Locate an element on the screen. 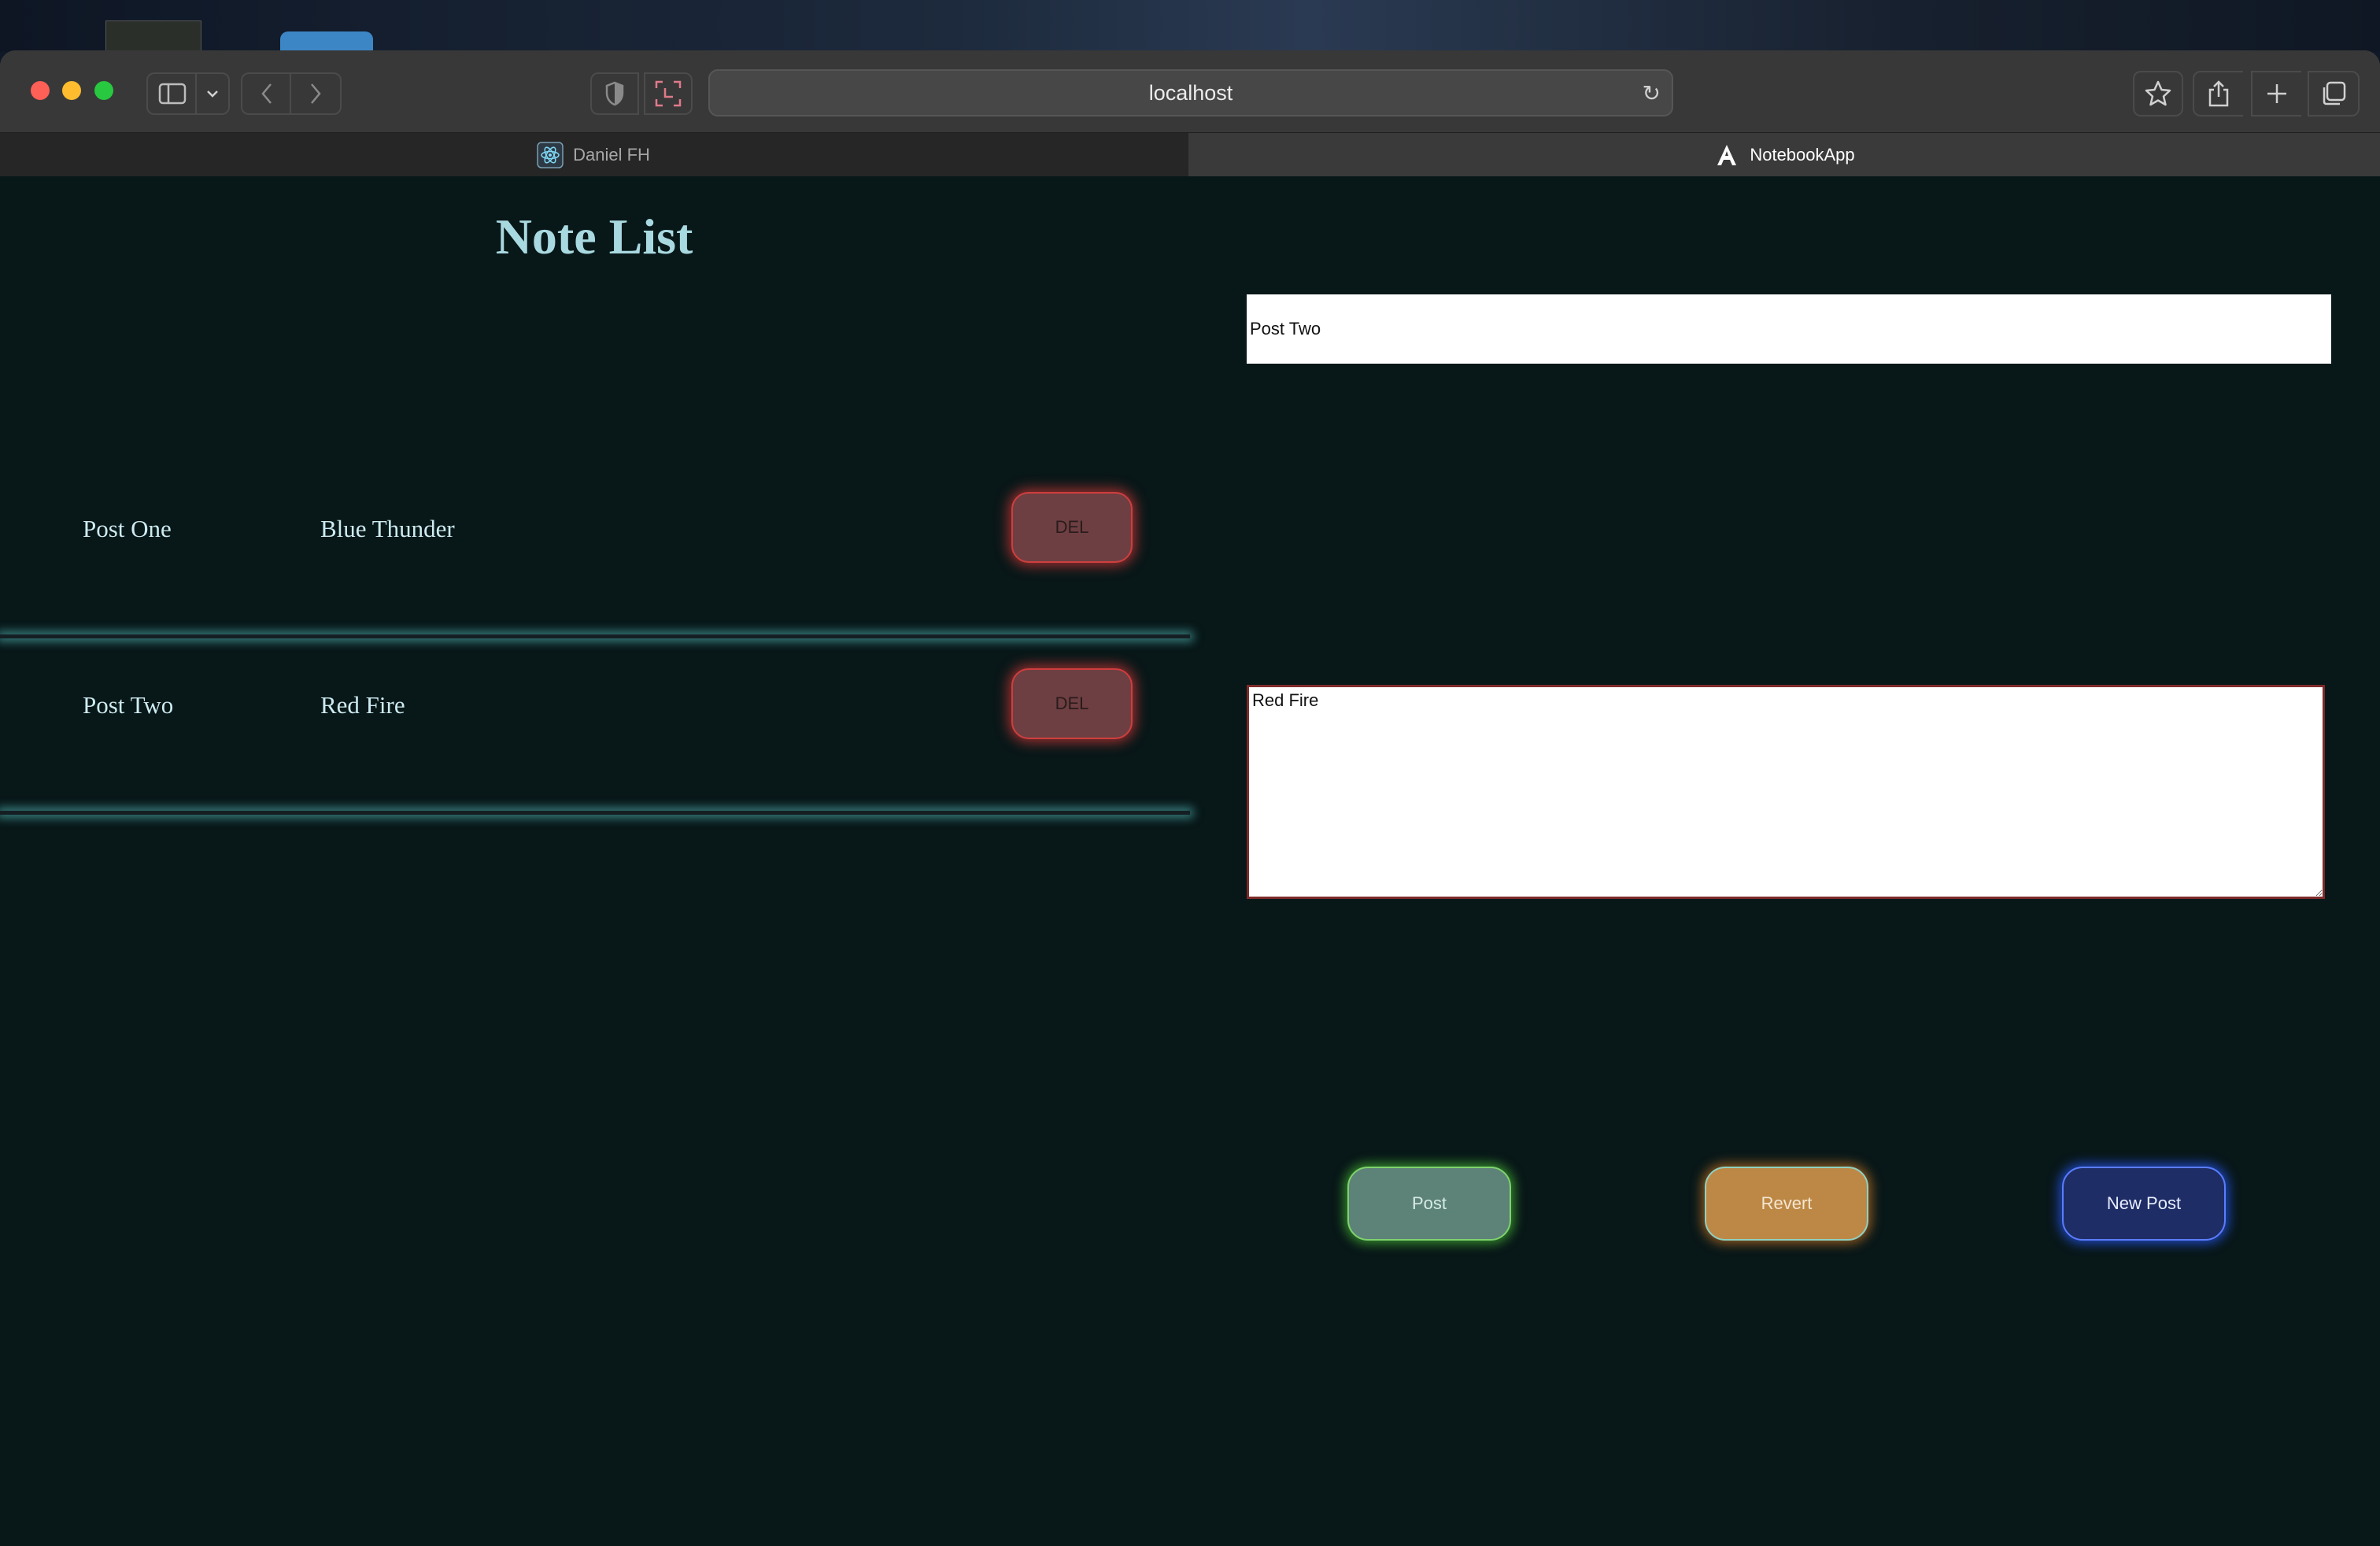 The width and height of the screenshot is (2380, 1546). browser-toolbar: localhost ↻ is located at coordinates (1190, 91).